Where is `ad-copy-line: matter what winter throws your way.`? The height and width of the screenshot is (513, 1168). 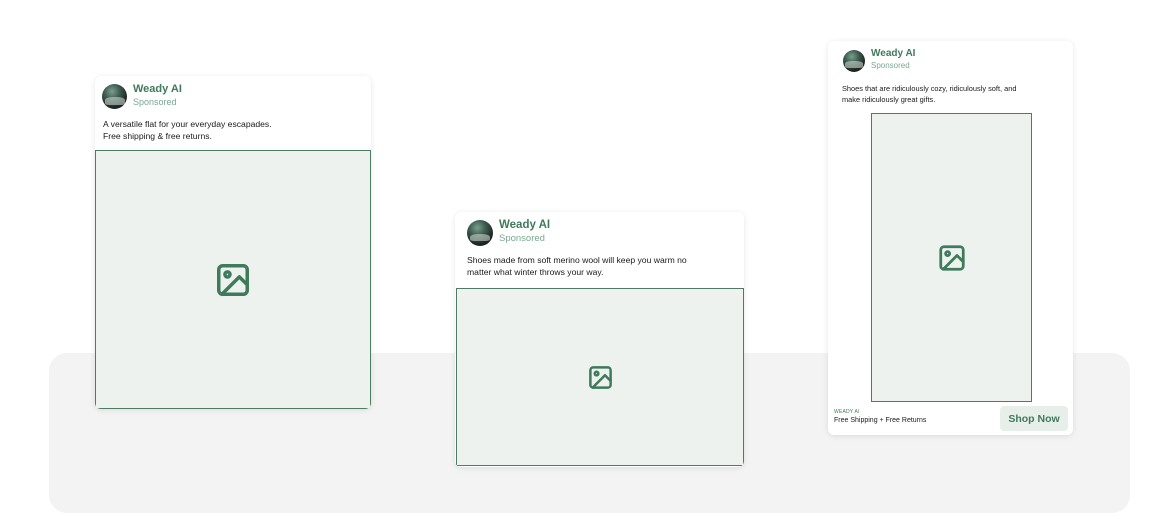 ad-copy-line: matter what winter throws your way. is located at coordinates (535, 272).